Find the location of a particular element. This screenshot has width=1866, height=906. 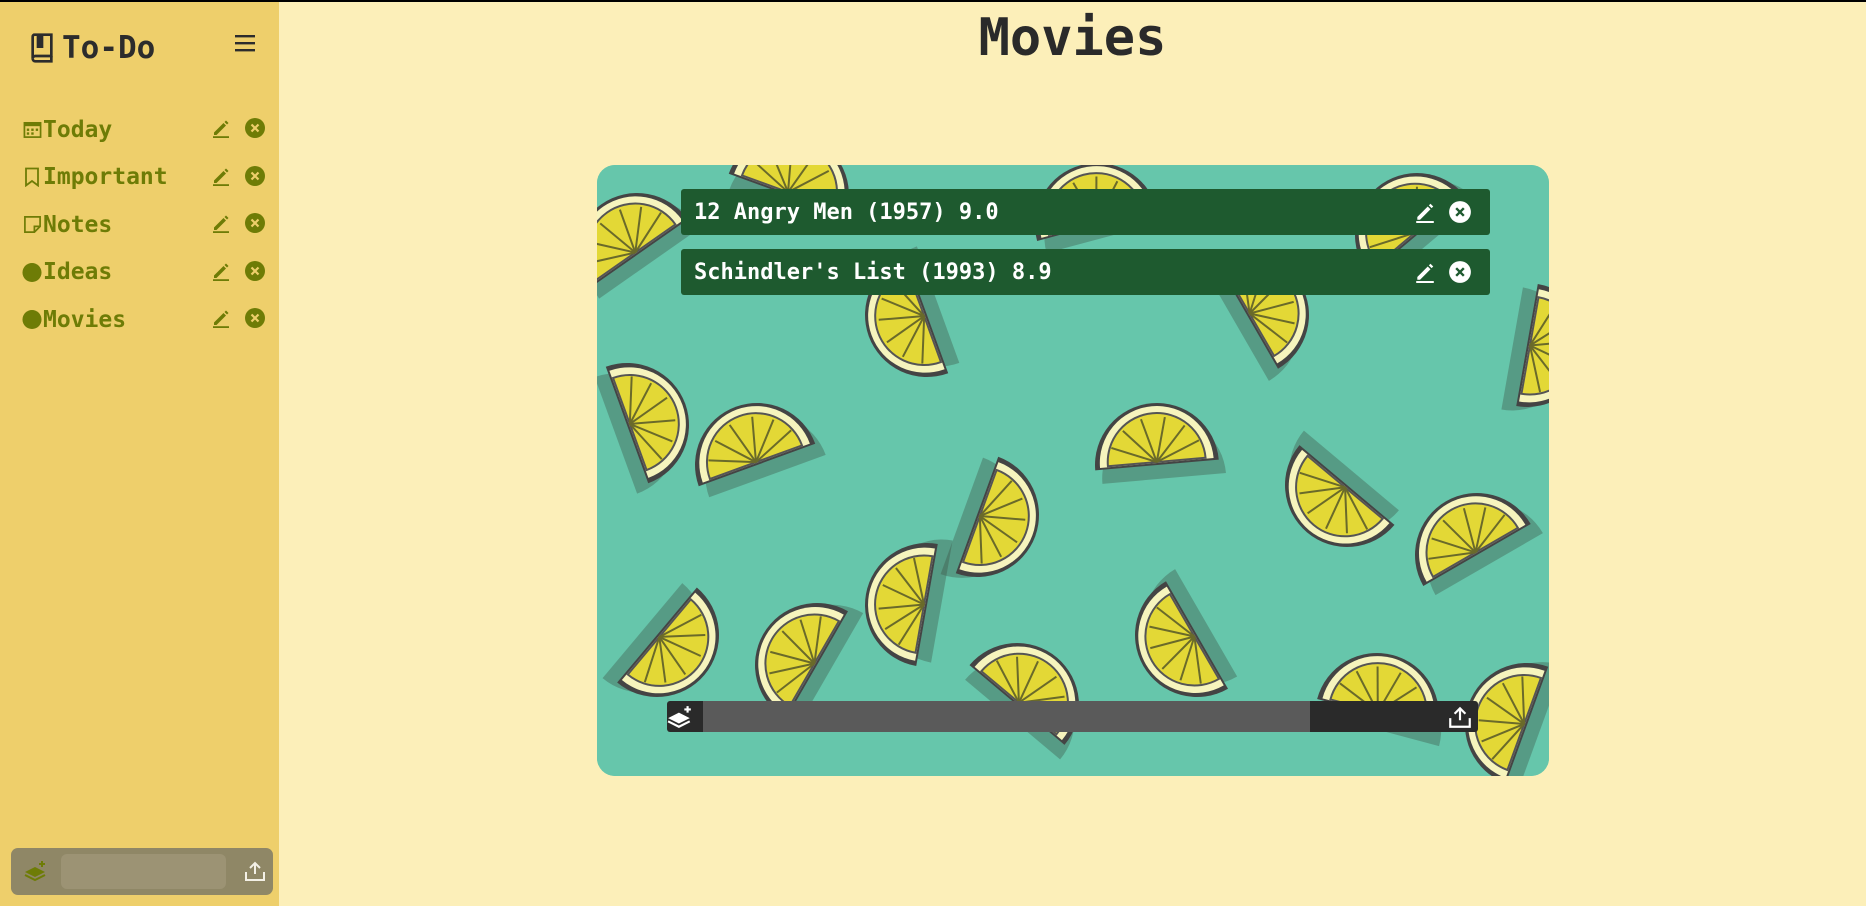

bookmark-icon is located at coordinates (32, 177).